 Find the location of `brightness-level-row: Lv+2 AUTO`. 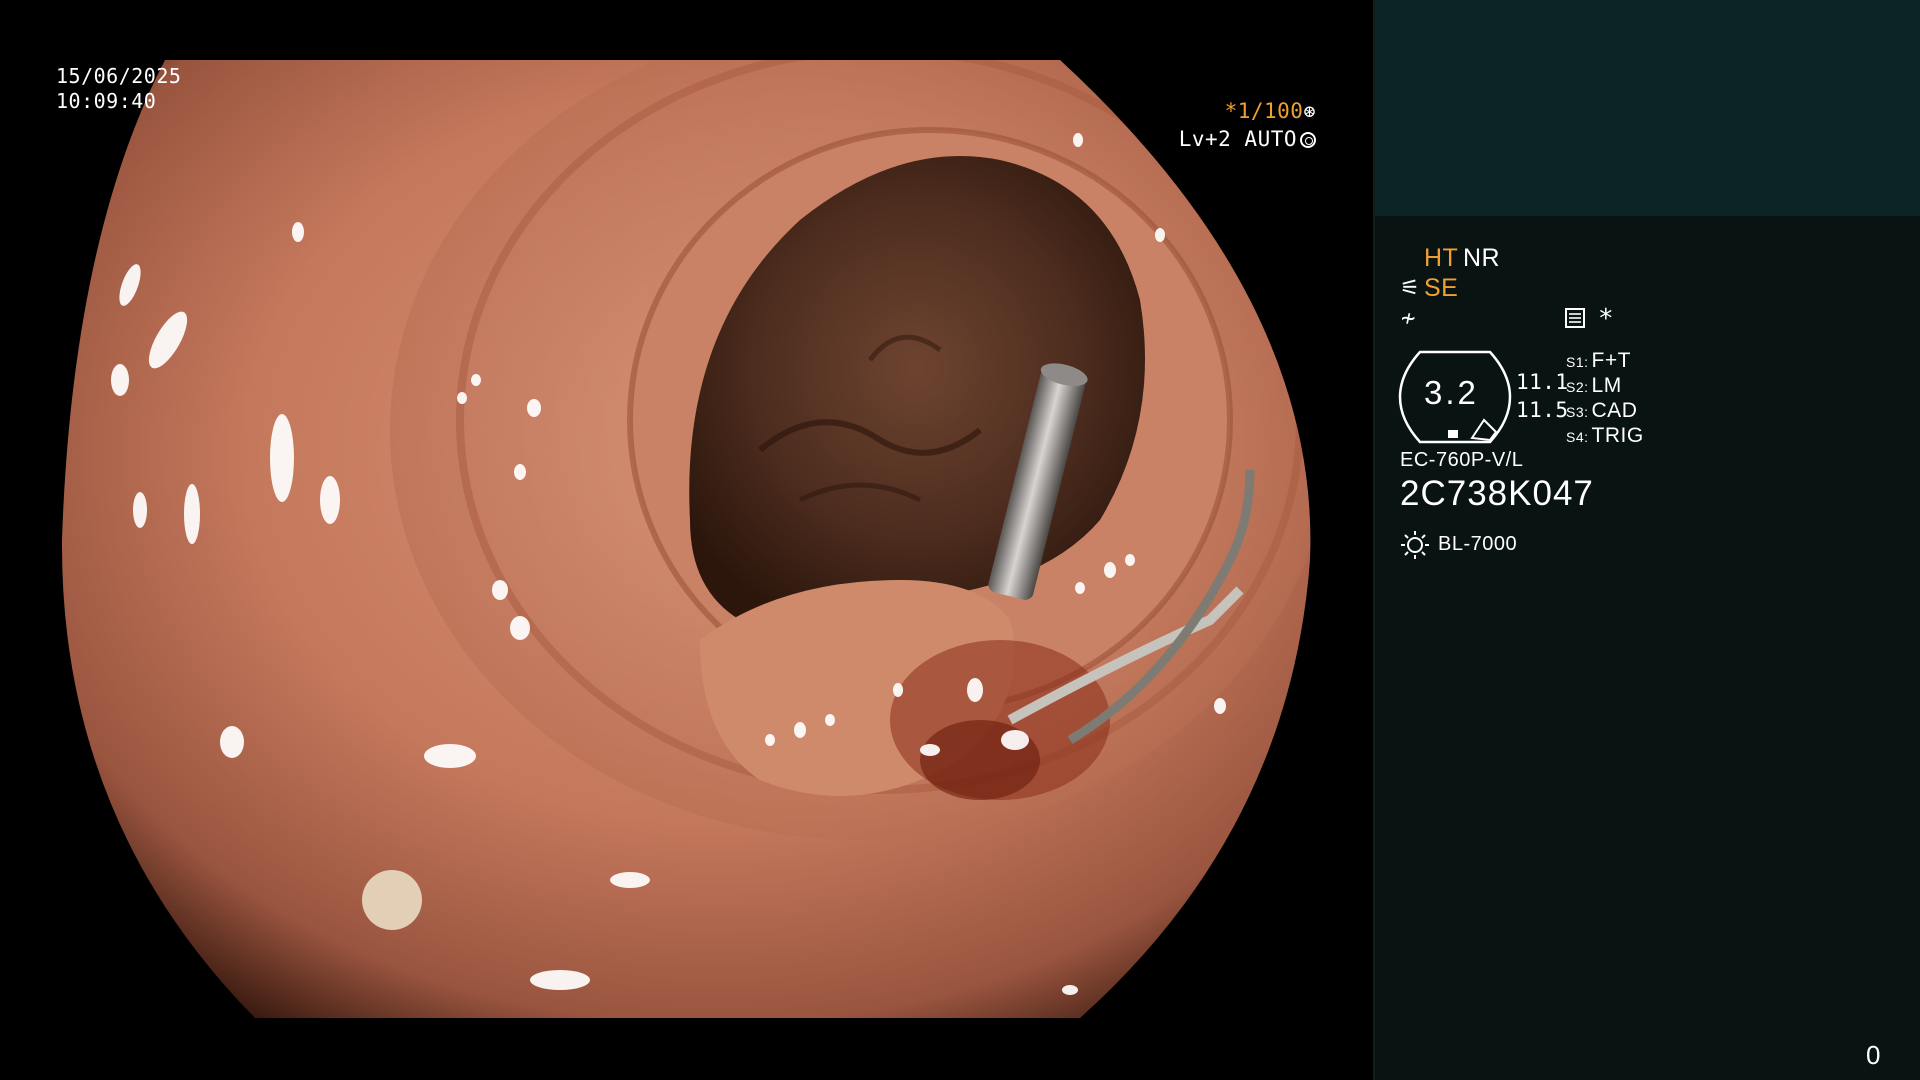

brightness-level-row: Lv+2 AUTO is located at coordinates (1247, 139).